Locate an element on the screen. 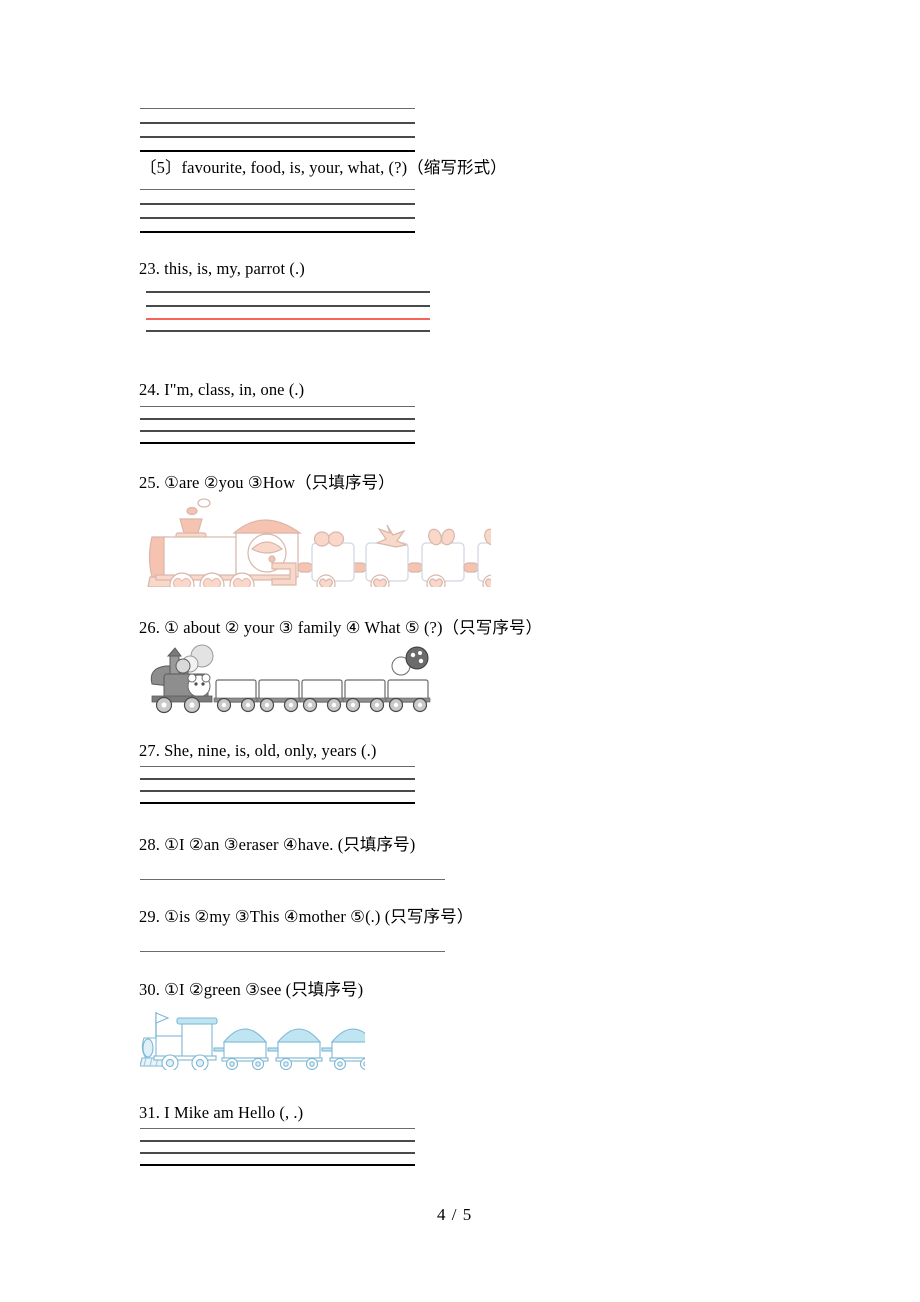 The height and width of the screenshot is (1302, 920). answer-lines-q24 is located at coordinates (277, 425).